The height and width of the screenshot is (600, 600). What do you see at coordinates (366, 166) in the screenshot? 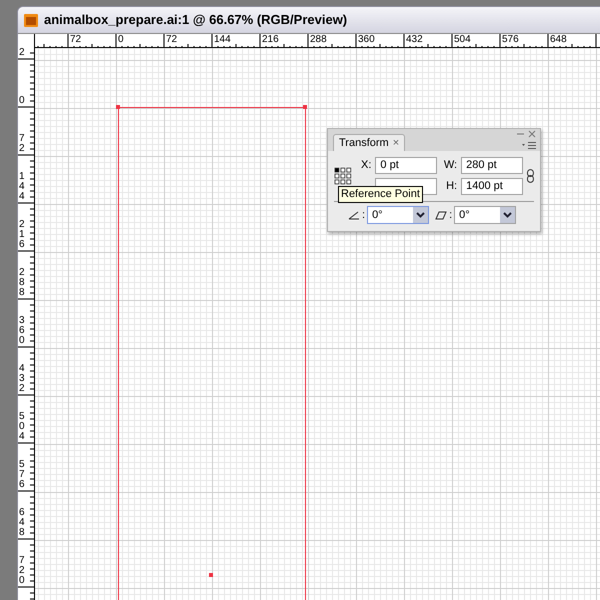
I see `field-label: X:` at bounding box center [366, 166].